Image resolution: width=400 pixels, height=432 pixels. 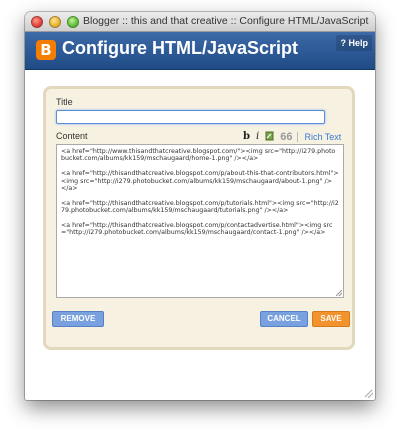 What do you see at coordinates (298, 137) in the screenshot?
I see `toolbar-divider` at bounding box center [298, 137].